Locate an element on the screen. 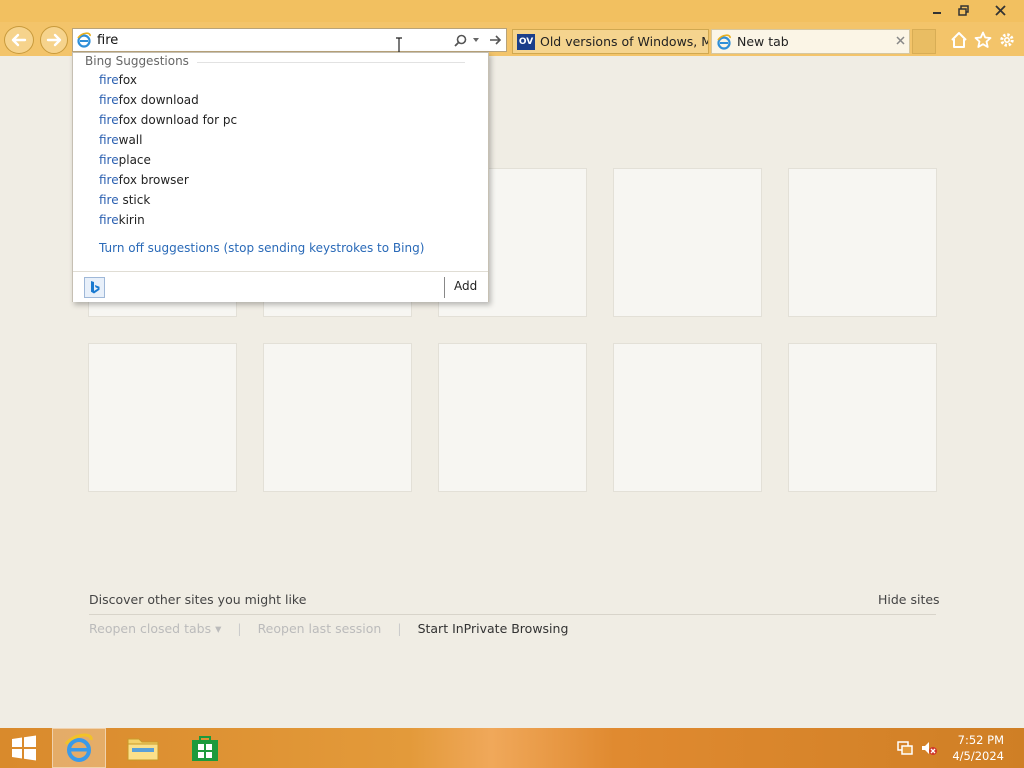  close-window-button is located at coordinates (1000, 10).